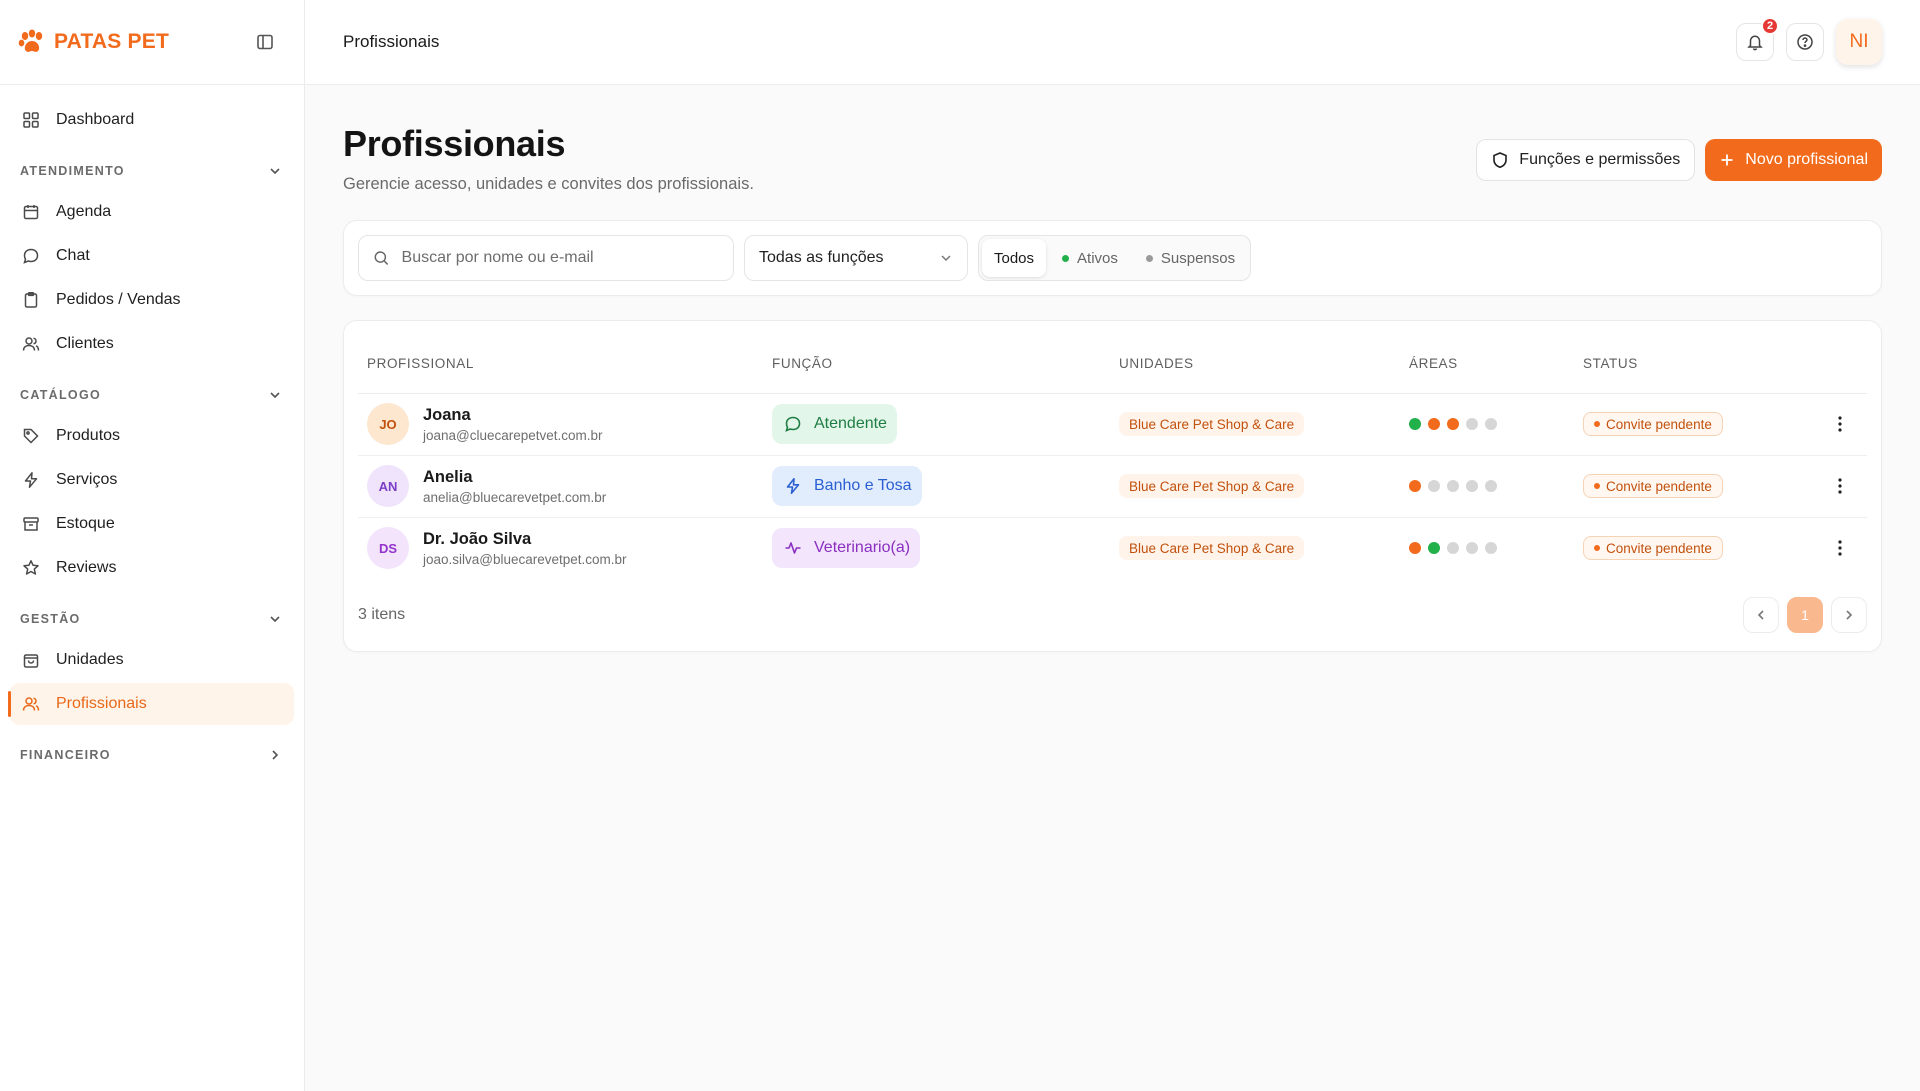  I want to click on search-field, so click(546, 258).